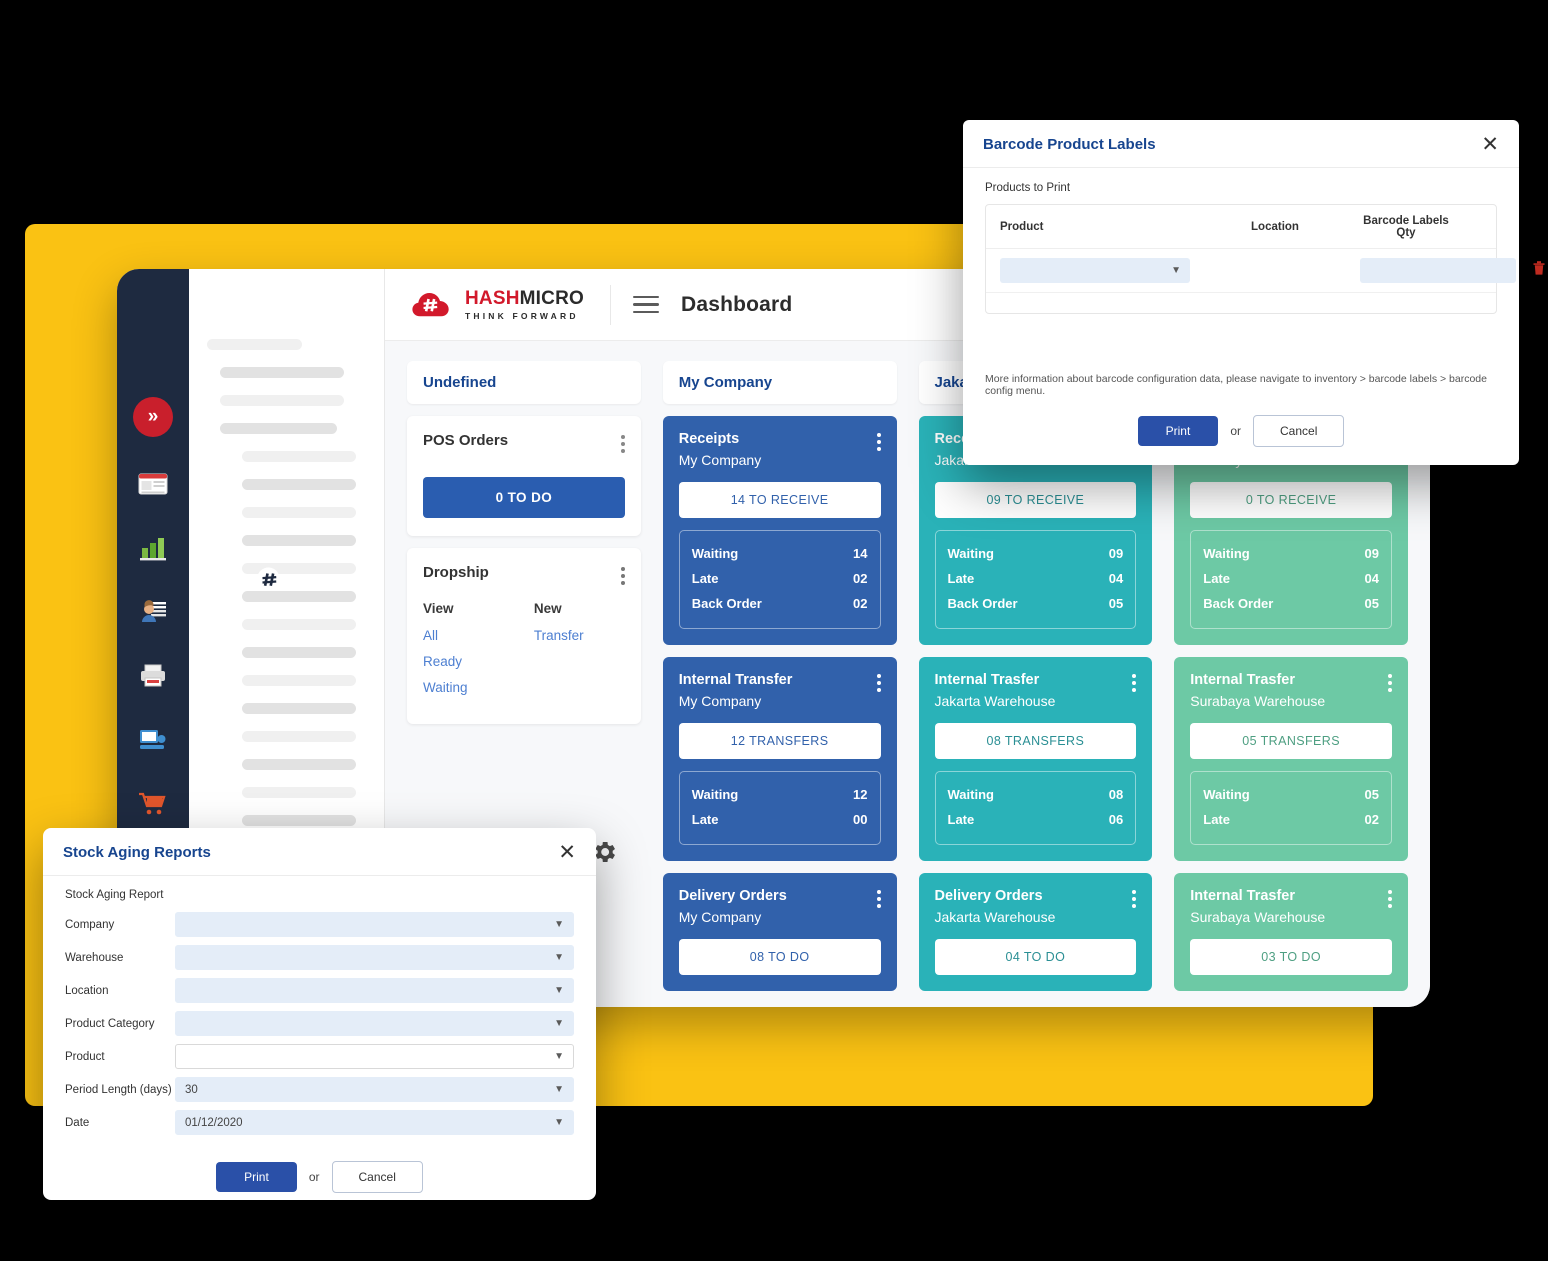 The image size is (1548, 1261). I want to click on form-row: Product Category ▼, so click(319, 1023).